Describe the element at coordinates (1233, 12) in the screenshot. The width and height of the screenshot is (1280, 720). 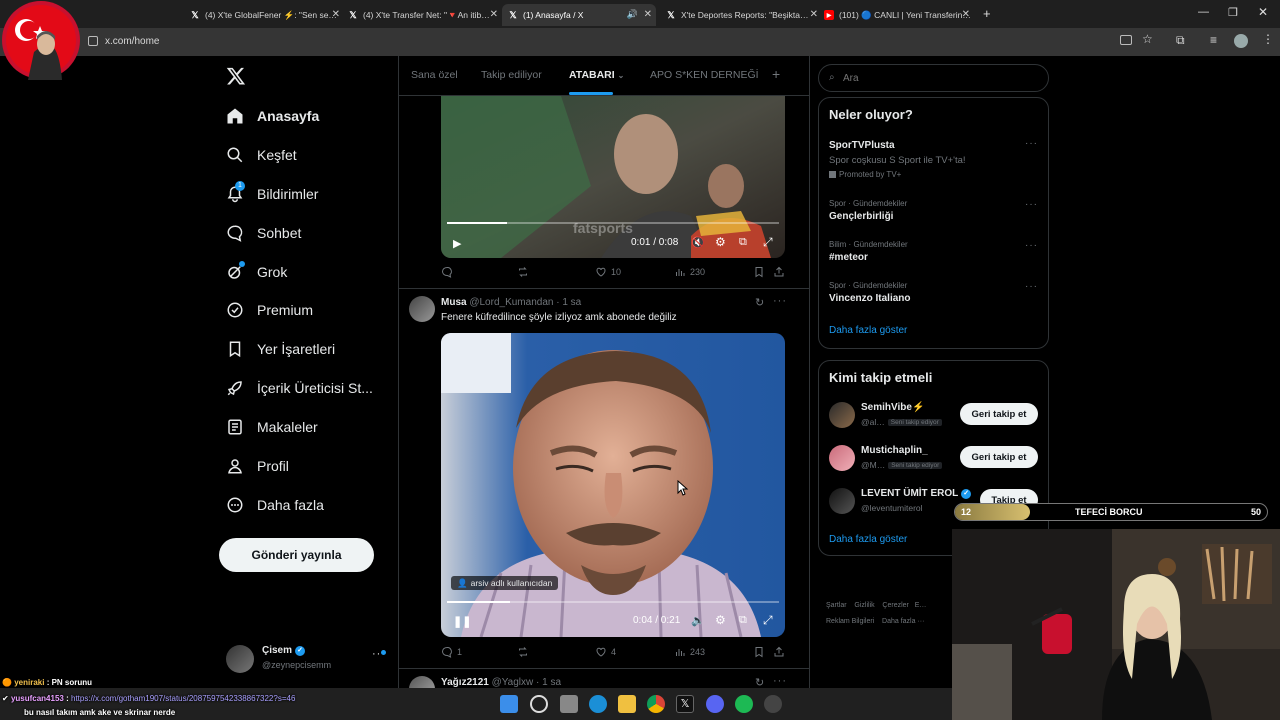
I see `restore-button: ❐` at that location.